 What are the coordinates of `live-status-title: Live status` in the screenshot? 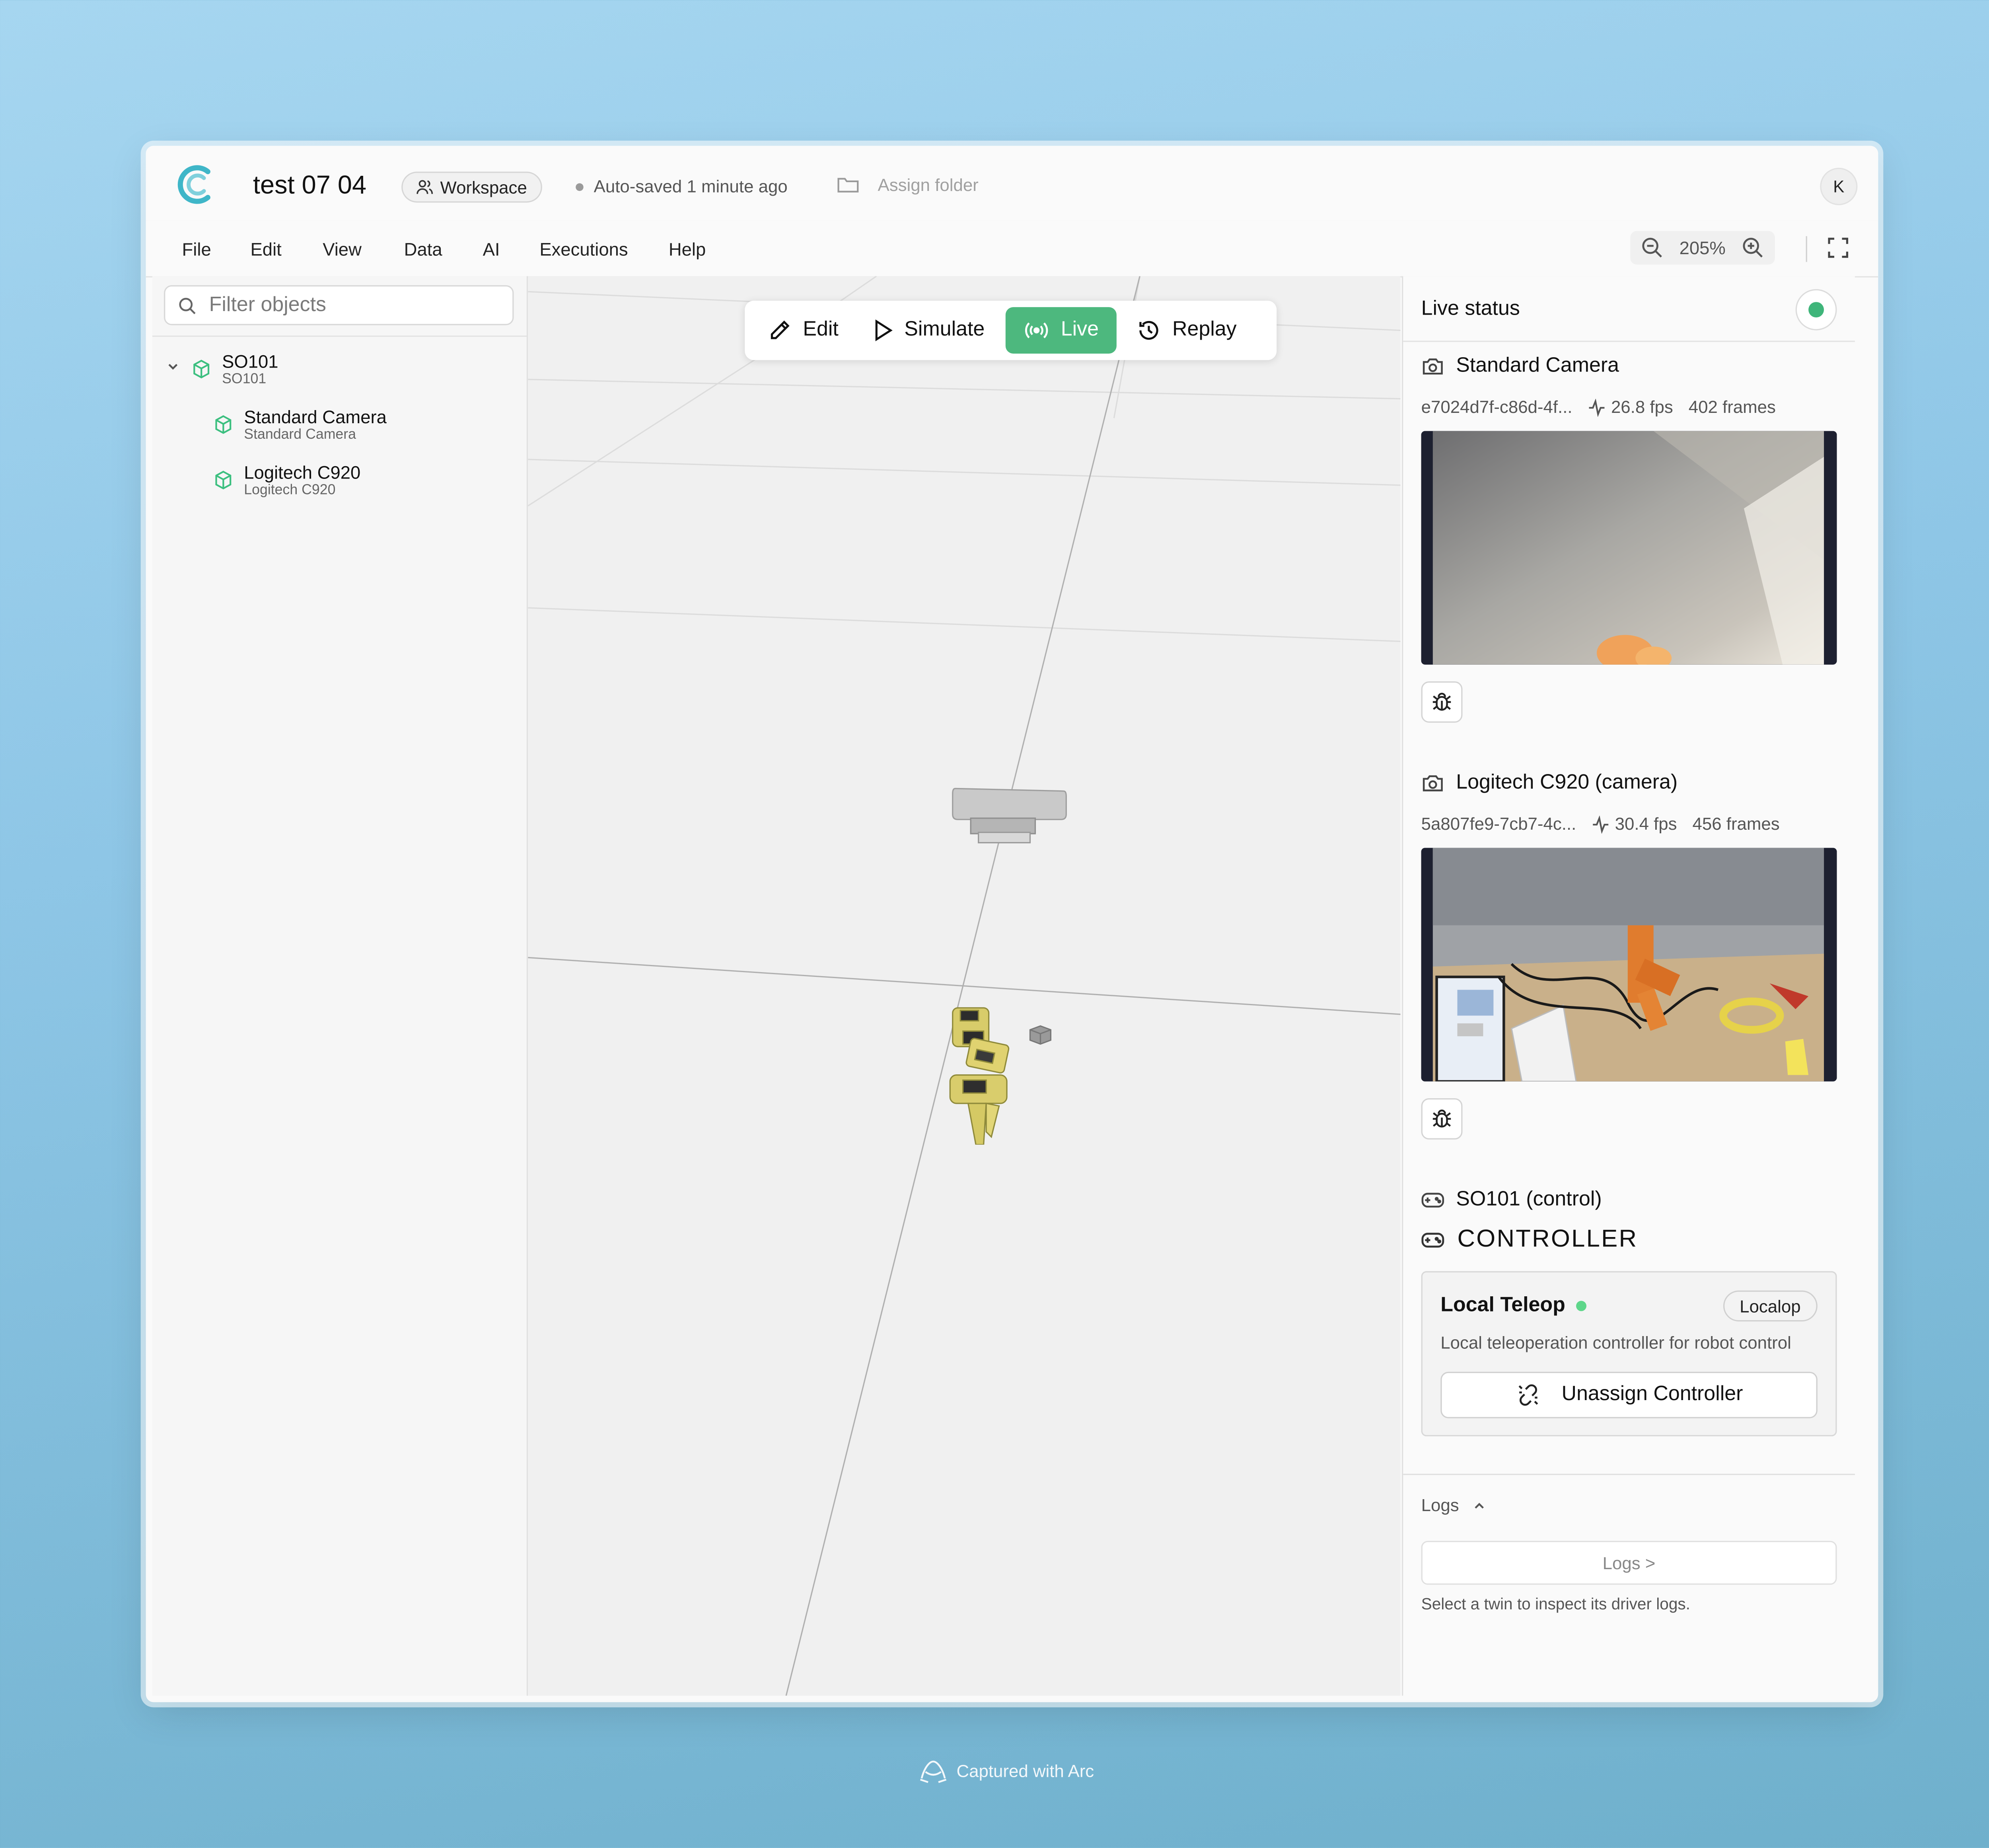 It's located at (1470, 309).